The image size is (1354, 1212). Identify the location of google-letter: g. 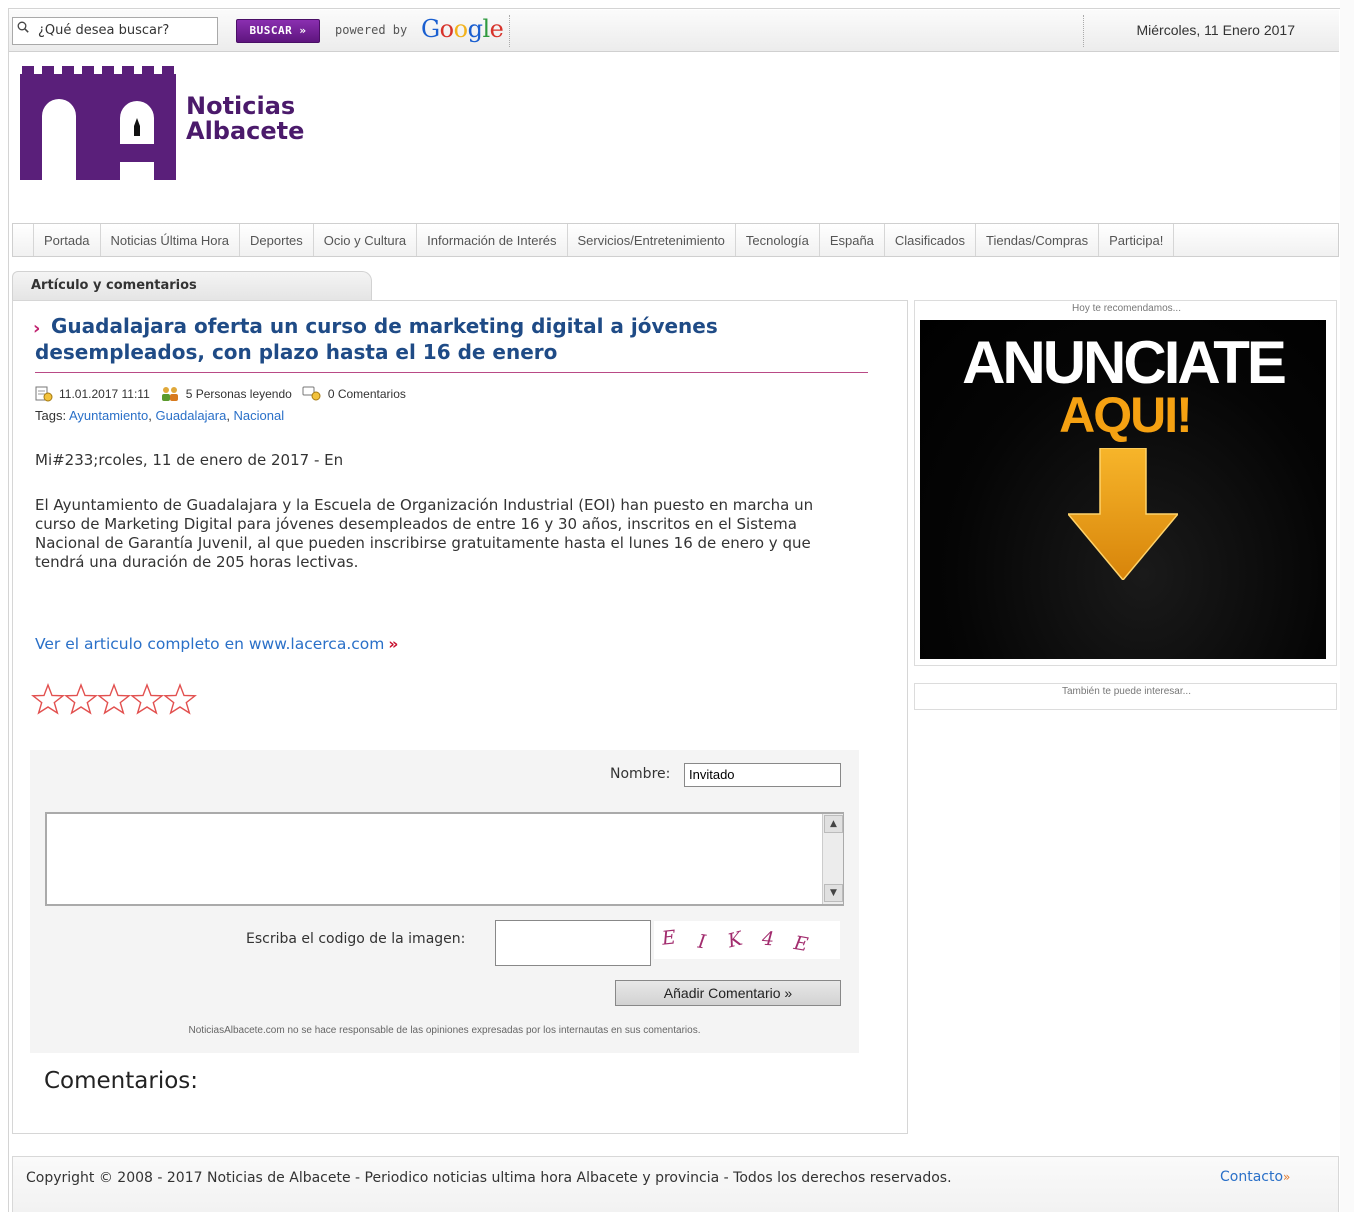
(475, 29).